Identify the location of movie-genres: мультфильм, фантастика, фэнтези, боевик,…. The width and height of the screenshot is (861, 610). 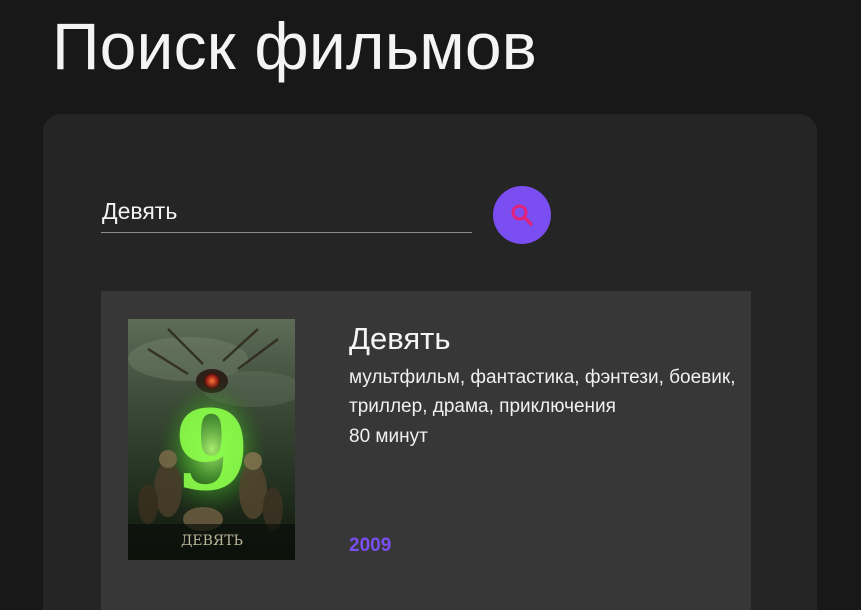
(542, 392).